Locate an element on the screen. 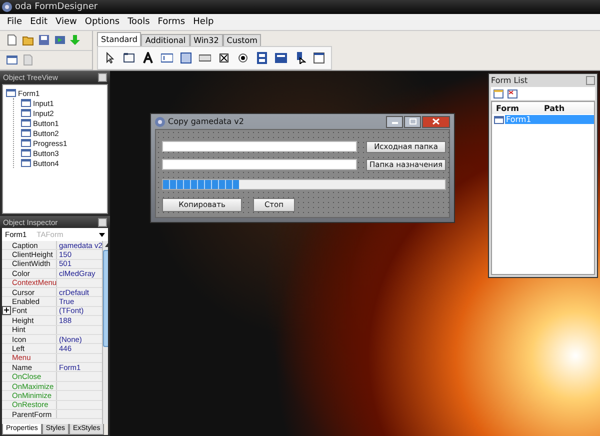 The height and width of the screenshot is (436, 600). menu-item: Help is located at coordinates (203, 22).